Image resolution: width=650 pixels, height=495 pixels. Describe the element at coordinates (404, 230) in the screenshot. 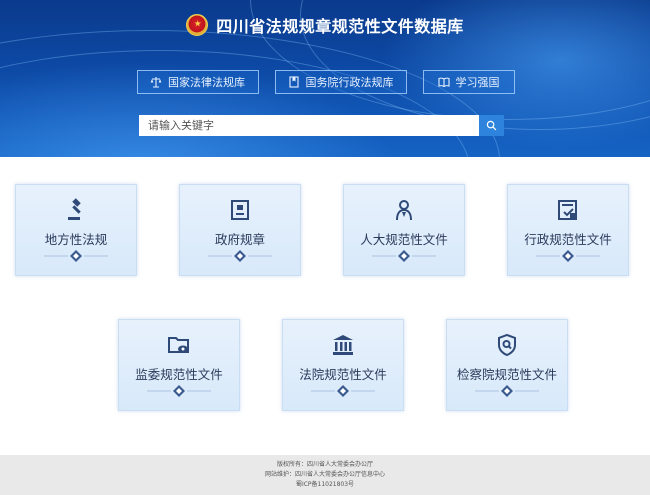

I see `card-npc-normative-docs: 人大规范性文件` at that location.